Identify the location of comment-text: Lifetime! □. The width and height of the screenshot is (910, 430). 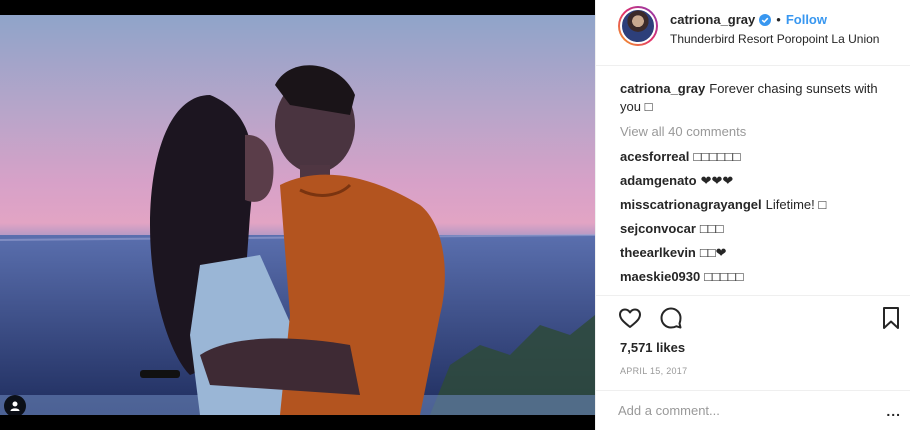
(796, 204).